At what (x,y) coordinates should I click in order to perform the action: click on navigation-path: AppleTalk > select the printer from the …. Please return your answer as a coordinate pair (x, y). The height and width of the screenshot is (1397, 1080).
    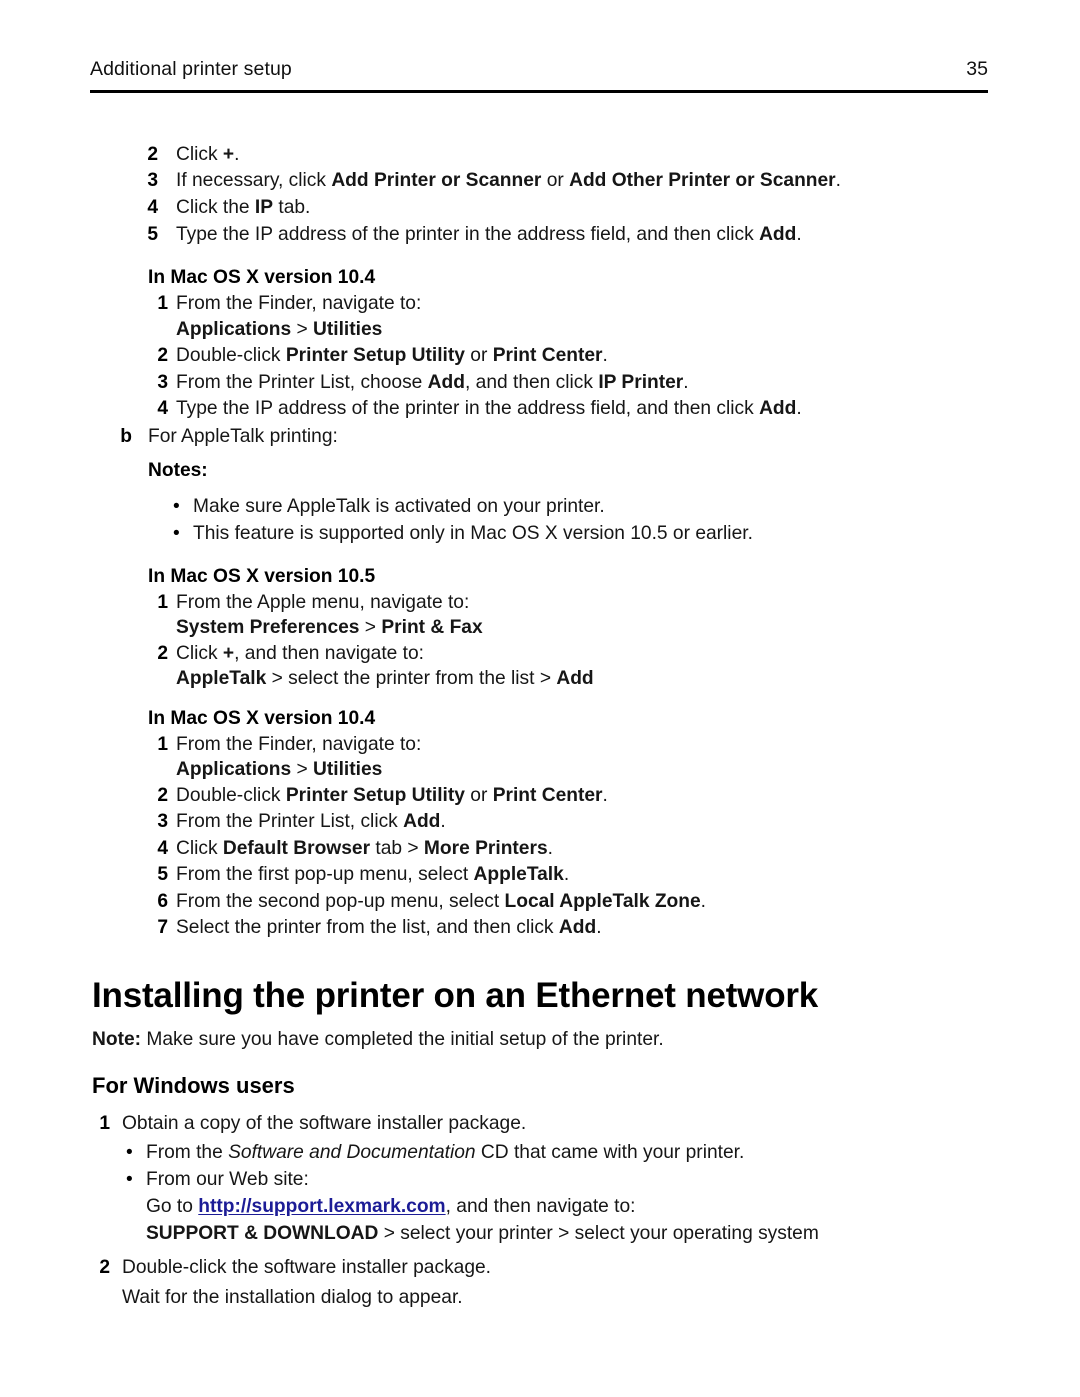
    Looking at the image, I should click on (385, 679).